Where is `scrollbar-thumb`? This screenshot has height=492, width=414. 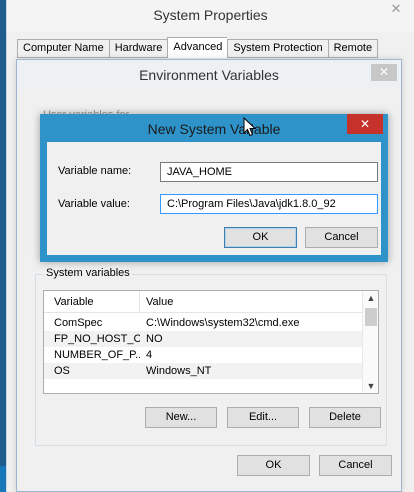
scrollbar-thumb is located at coordinates (371, 317).